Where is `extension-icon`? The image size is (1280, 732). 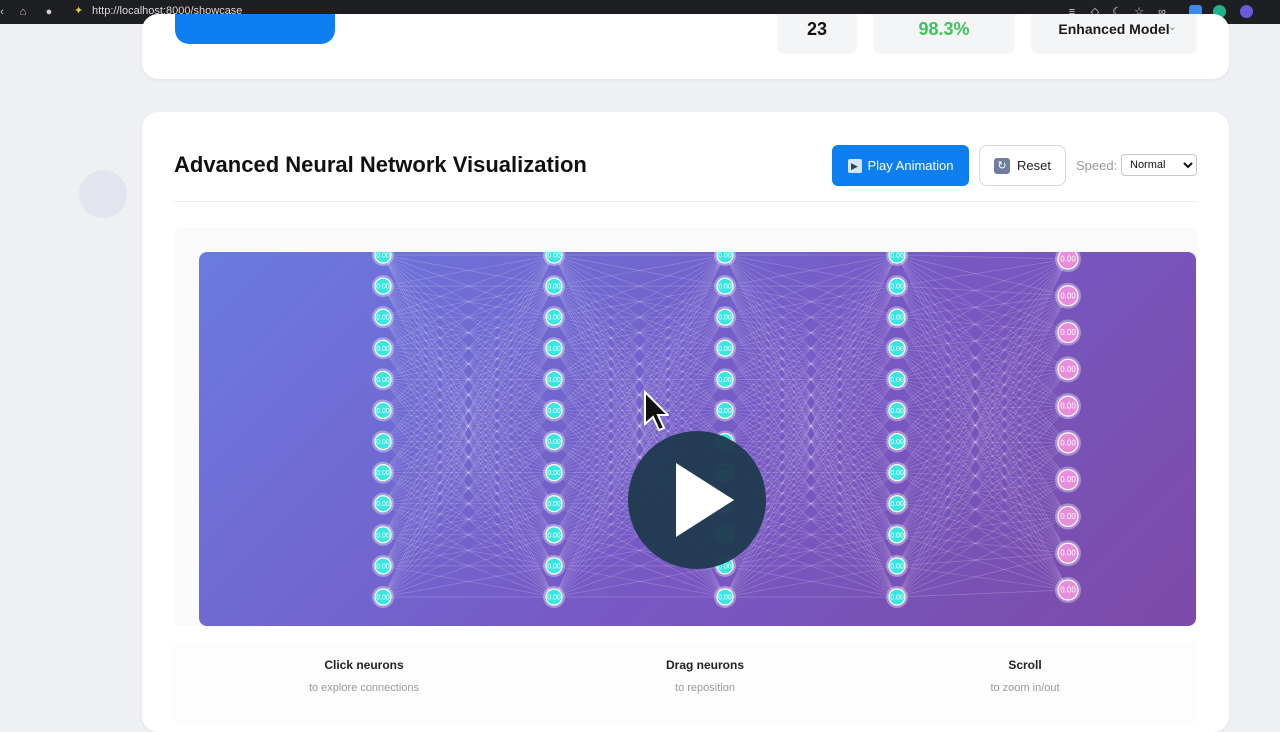
extension-icon is located at coordinates (1246, 11).